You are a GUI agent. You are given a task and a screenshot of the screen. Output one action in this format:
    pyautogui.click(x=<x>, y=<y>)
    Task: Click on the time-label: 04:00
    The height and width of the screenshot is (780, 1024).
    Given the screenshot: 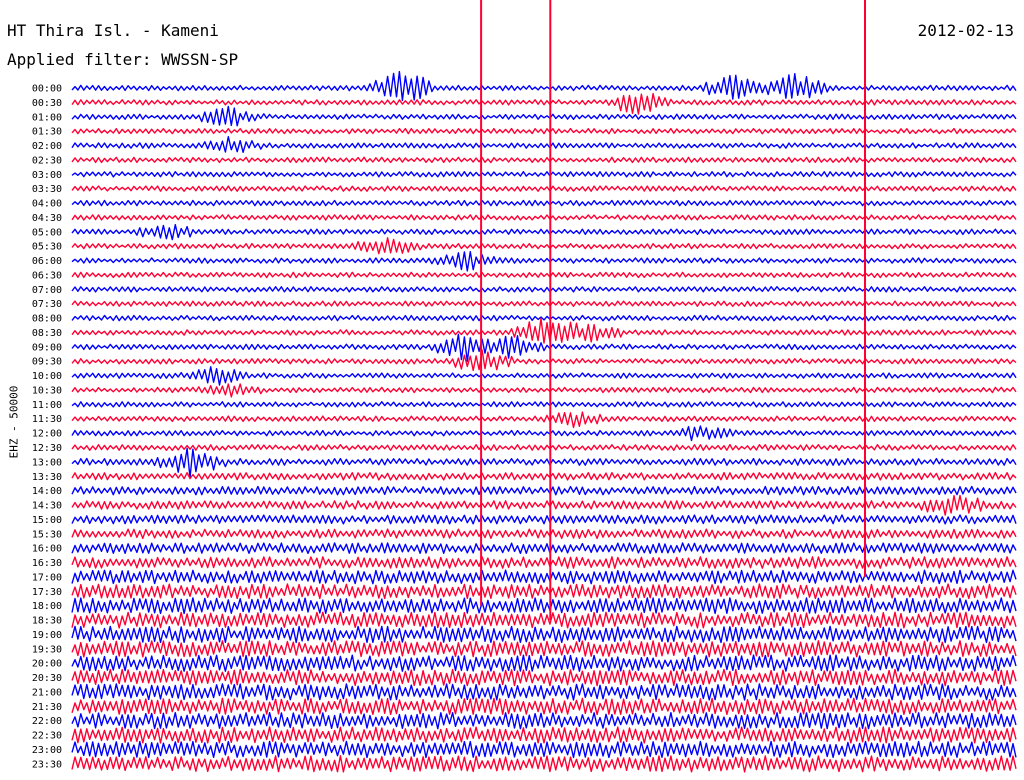 What is the action you would take?
    pyautogui.click(x=47, y=204)
    